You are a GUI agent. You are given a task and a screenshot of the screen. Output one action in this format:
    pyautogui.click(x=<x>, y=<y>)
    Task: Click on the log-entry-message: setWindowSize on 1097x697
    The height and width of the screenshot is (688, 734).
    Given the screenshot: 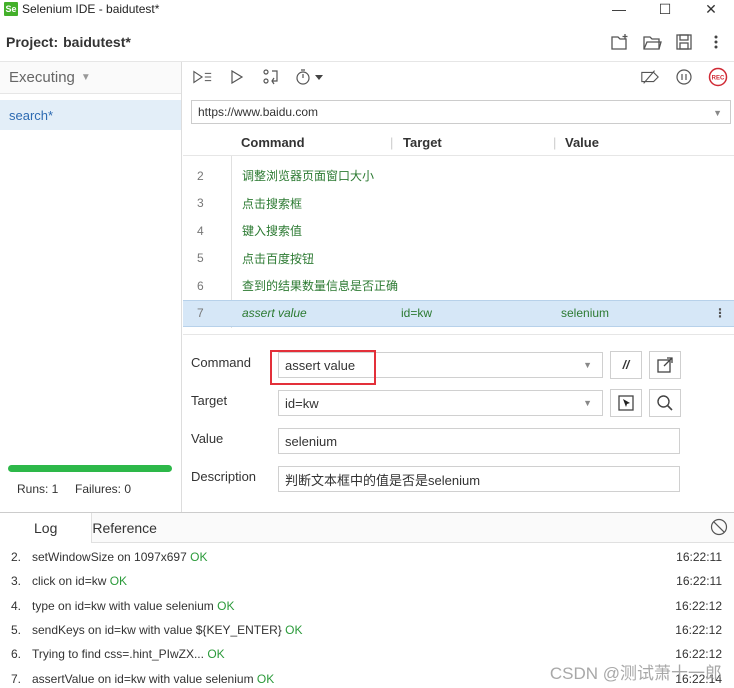 What is the action you would take?
    pyautogui.click(x=109, y=557)
    